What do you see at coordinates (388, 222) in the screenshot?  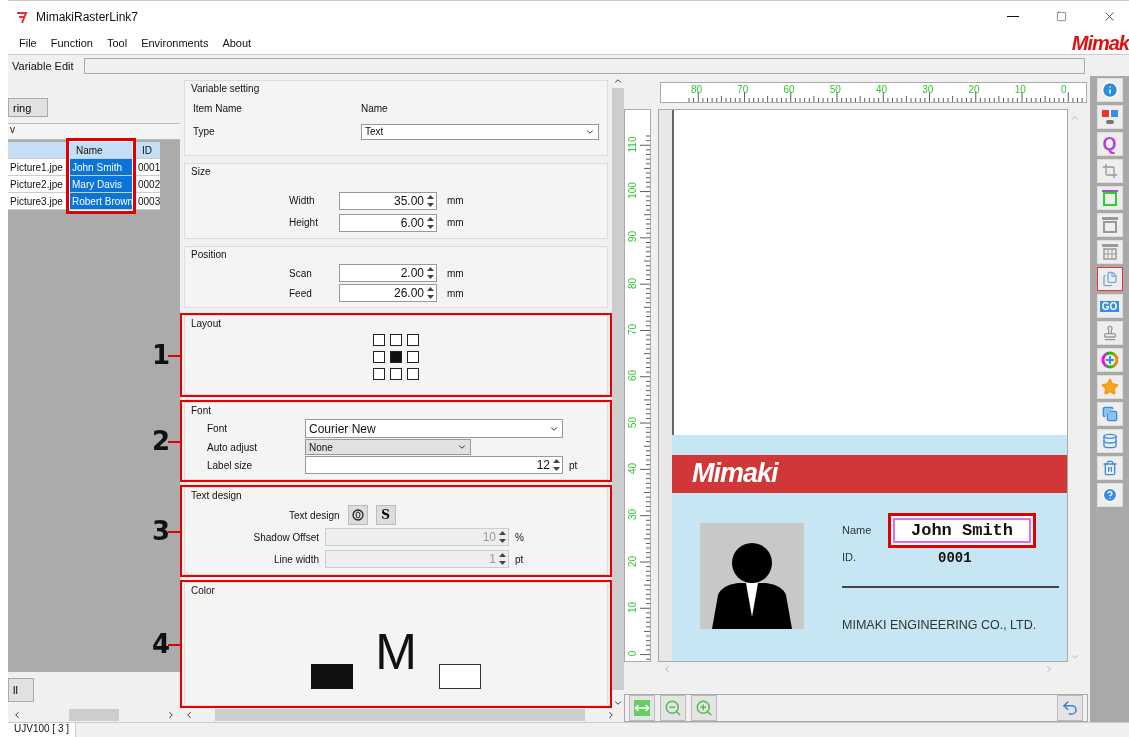 I see `number-field: 6.00` at bounding box center [388, 222].